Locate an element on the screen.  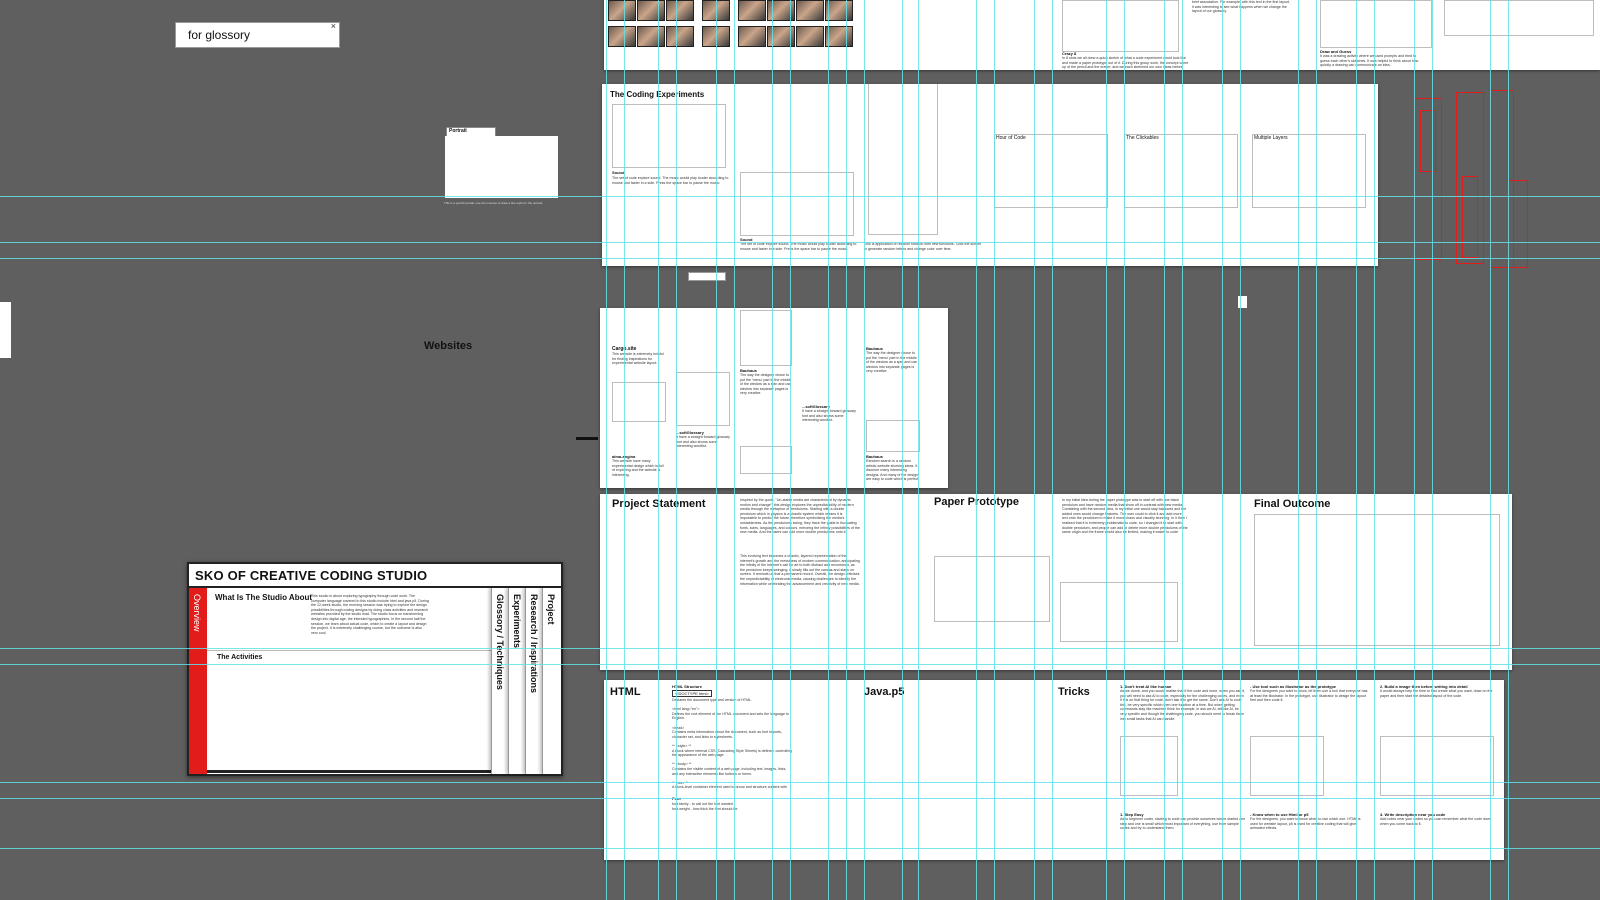
edge-tab is located at coordinates (5, 330).